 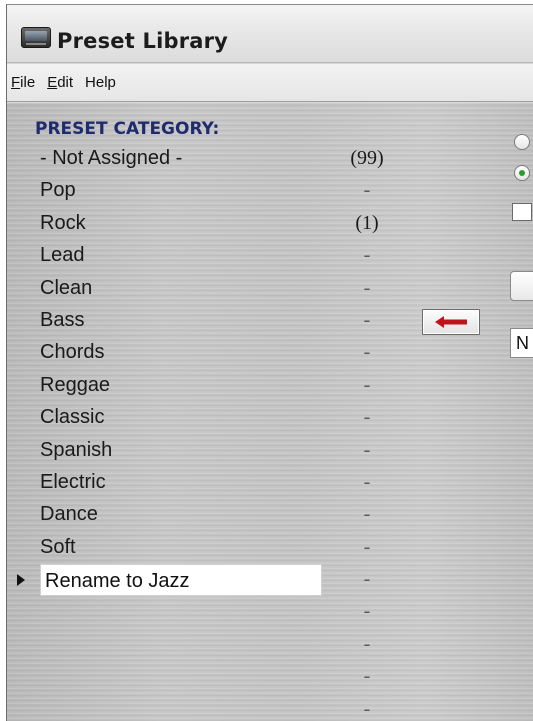 I want to click on category-count: (1), so click(x=367, y=222).